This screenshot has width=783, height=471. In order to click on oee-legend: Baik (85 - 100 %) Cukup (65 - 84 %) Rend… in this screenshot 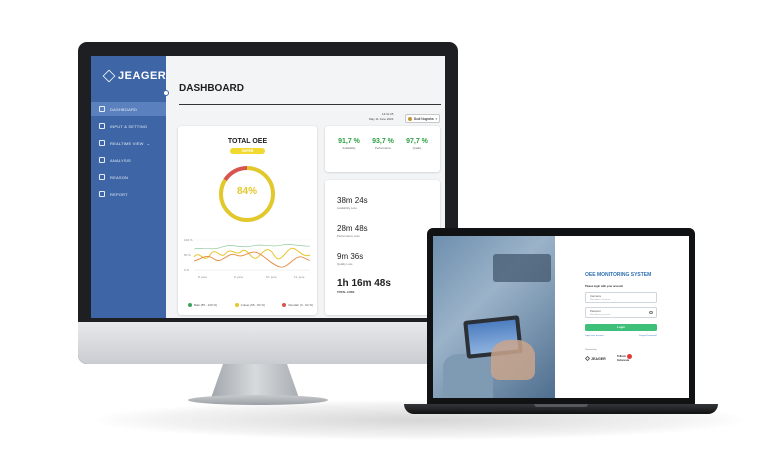, I will do `click(250, 305)`.